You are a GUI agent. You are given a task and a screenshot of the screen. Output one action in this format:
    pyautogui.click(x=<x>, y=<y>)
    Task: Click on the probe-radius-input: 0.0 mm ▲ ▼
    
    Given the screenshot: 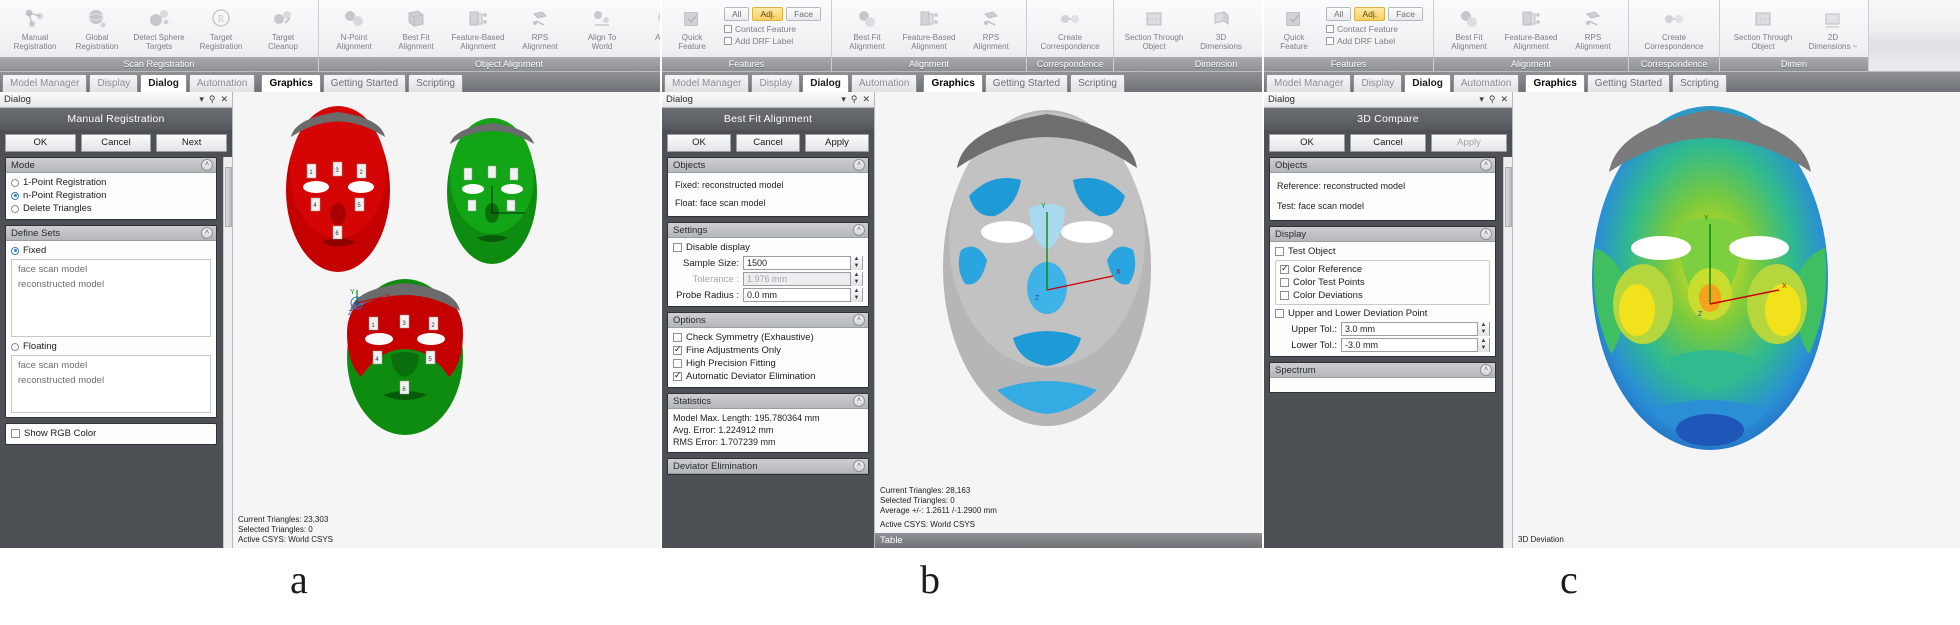 What is the action you would take?
    pyautogui.click(x=803, y=295)
    